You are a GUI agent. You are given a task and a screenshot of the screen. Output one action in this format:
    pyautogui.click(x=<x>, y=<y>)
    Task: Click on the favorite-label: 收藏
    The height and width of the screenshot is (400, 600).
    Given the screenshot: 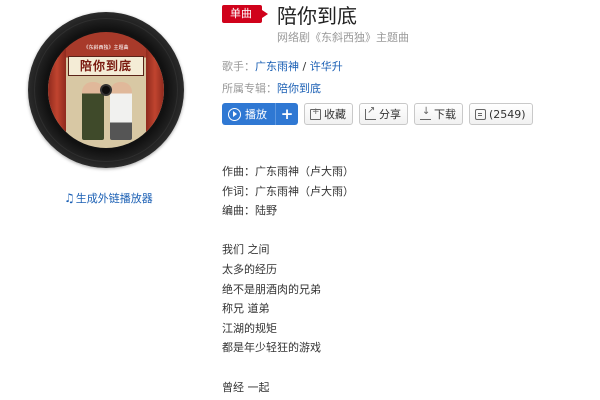 What is the action you would take?
    pyautogui.click(x=335, y=114)
    